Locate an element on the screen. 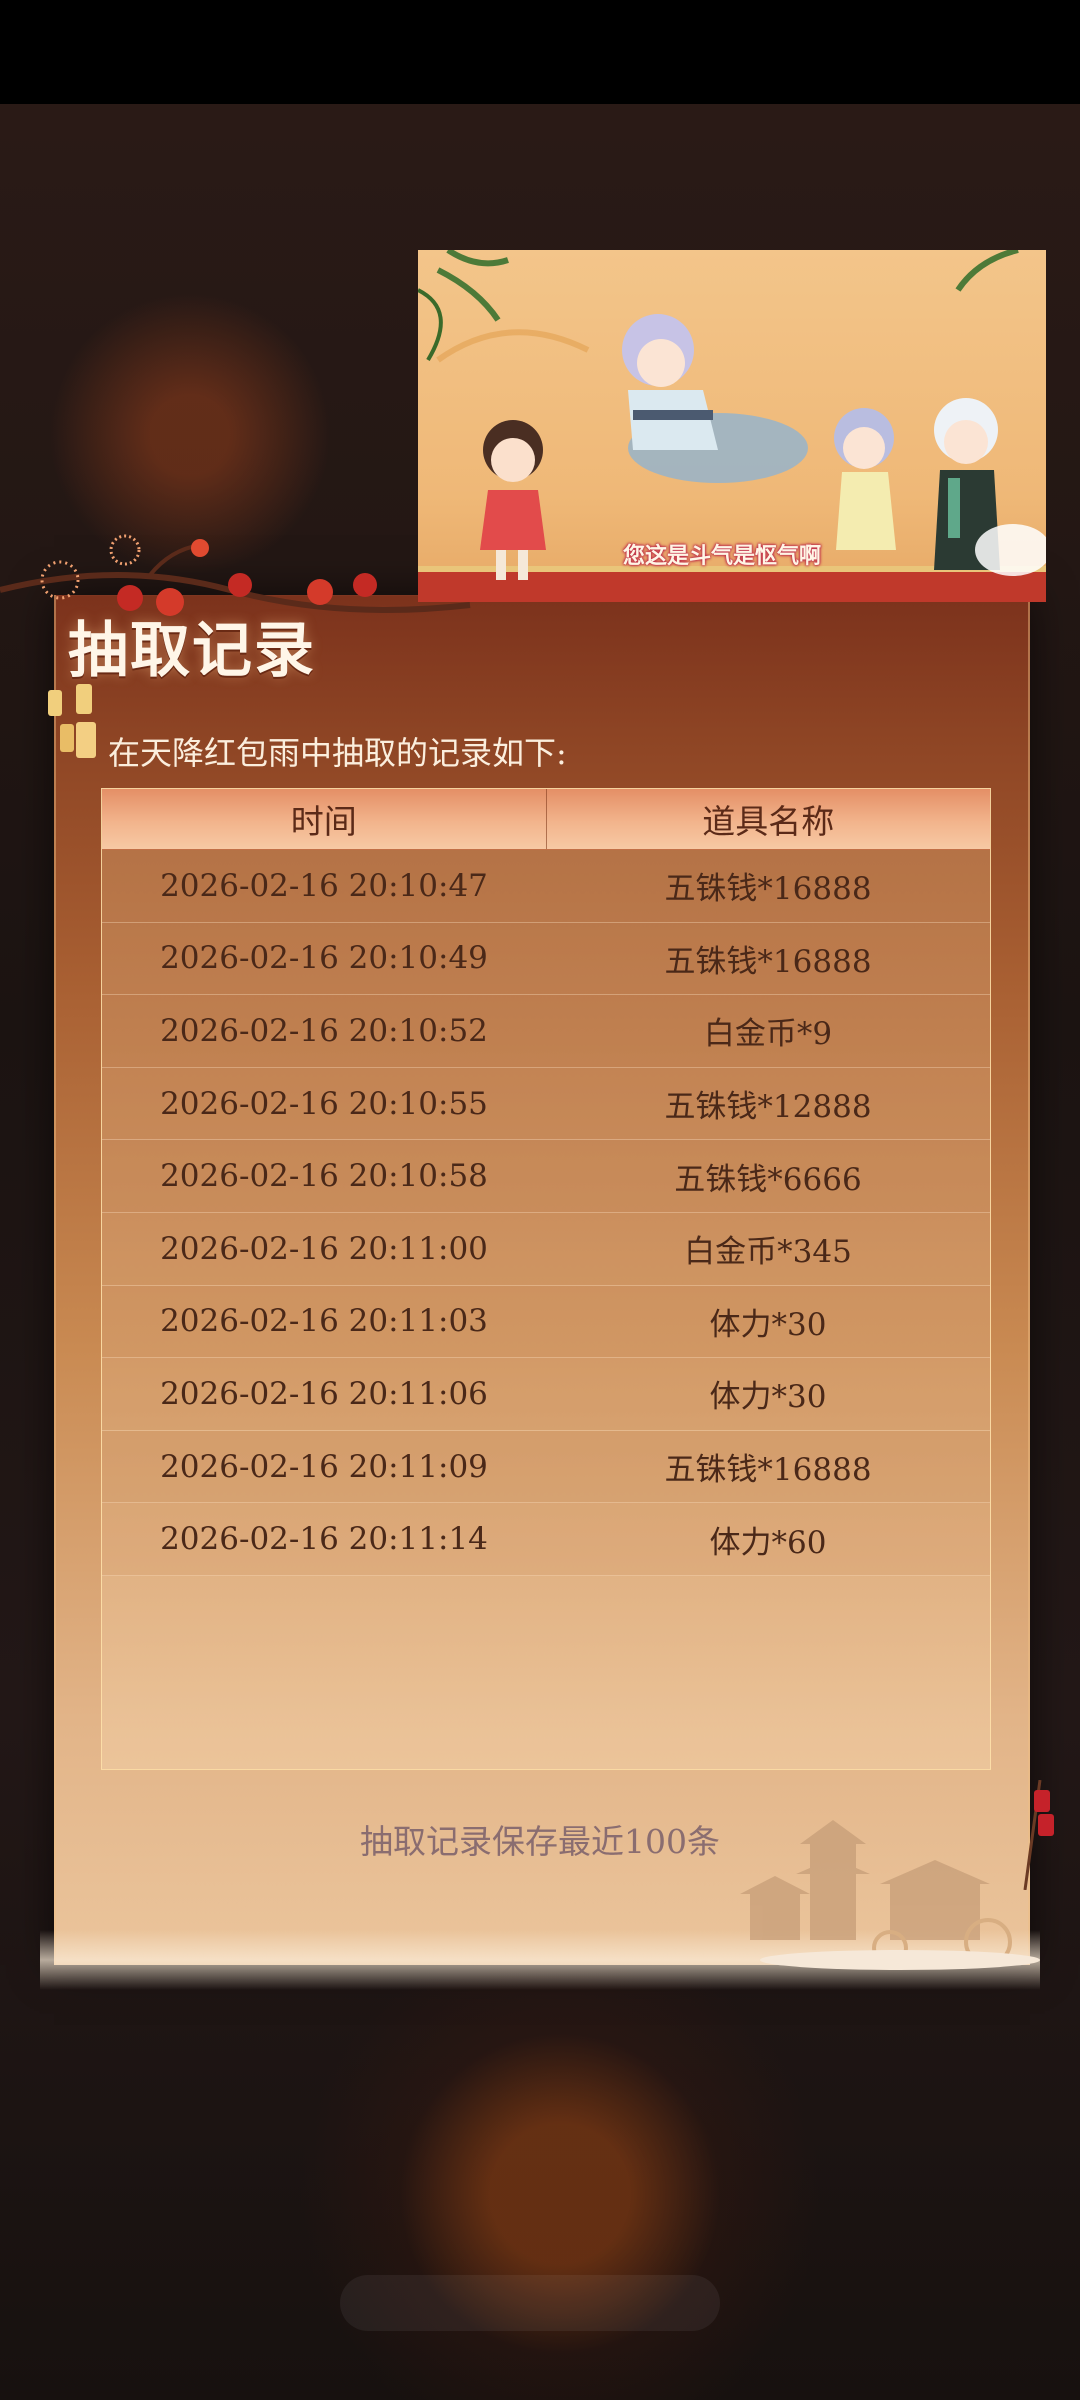 The width and height of the screenshot is (1080, 2400). town-illustration is located at coordinates (890, 1895).